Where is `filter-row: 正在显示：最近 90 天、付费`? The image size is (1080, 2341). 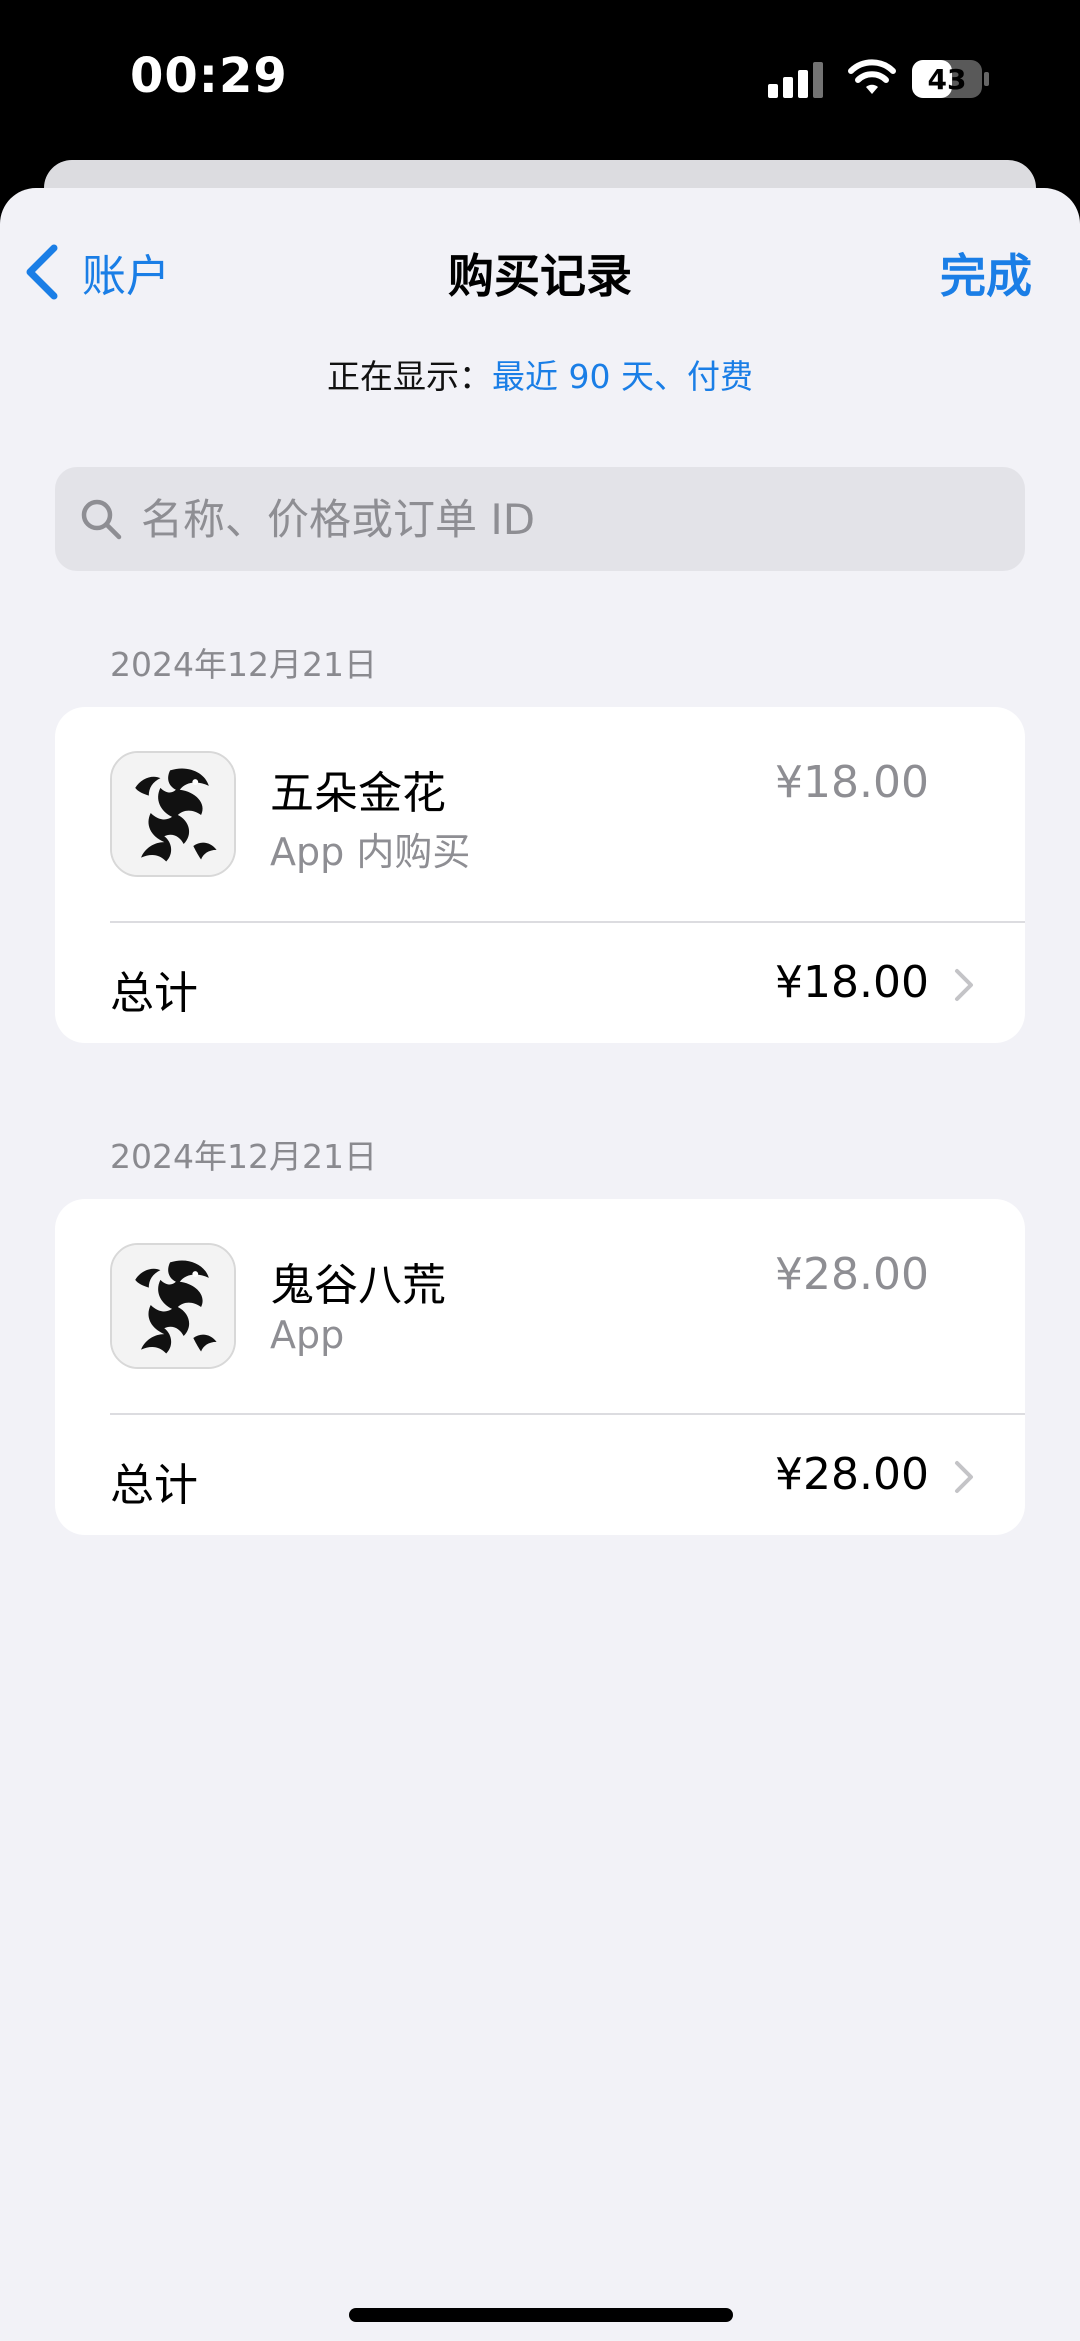
filter-row: 正在显示：最近 90 天、付费 is located at coordinates (540, 374).